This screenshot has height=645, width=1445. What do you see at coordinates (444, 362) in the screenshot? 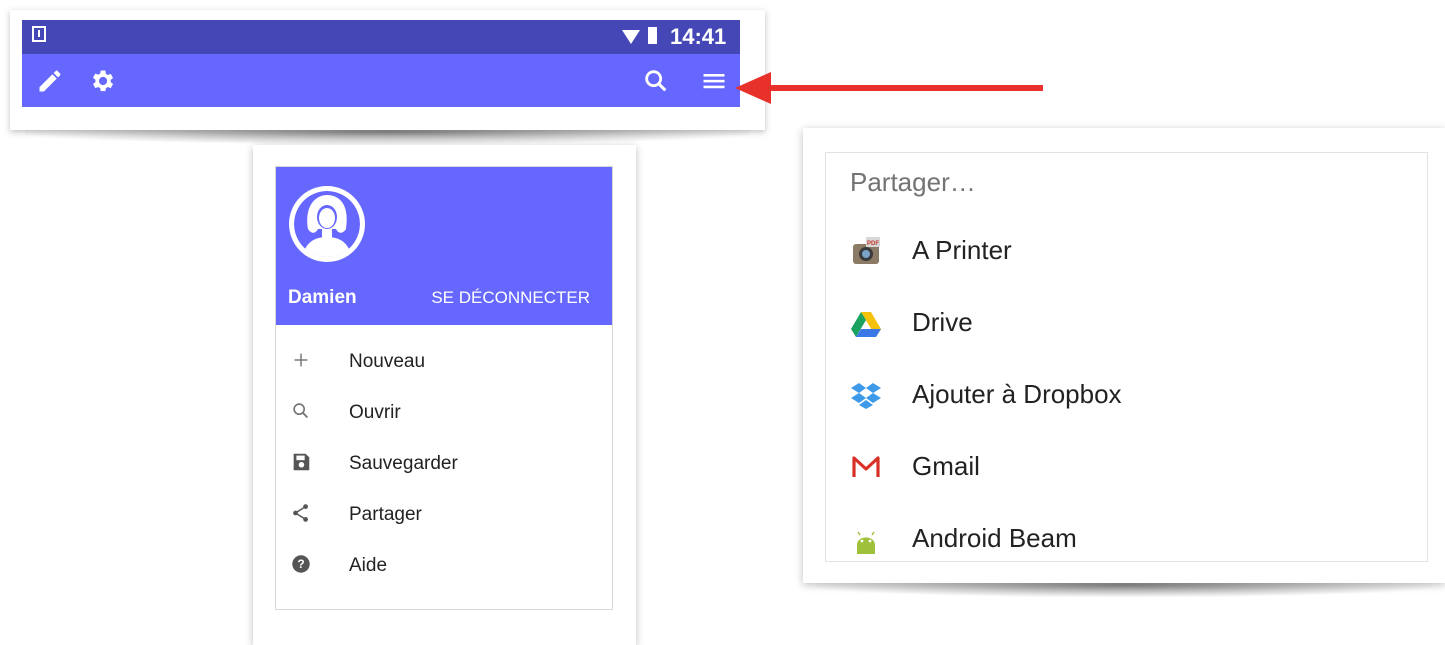
I see `menu-item-nouveau: Nouveau` at bounding box center [444, 362].